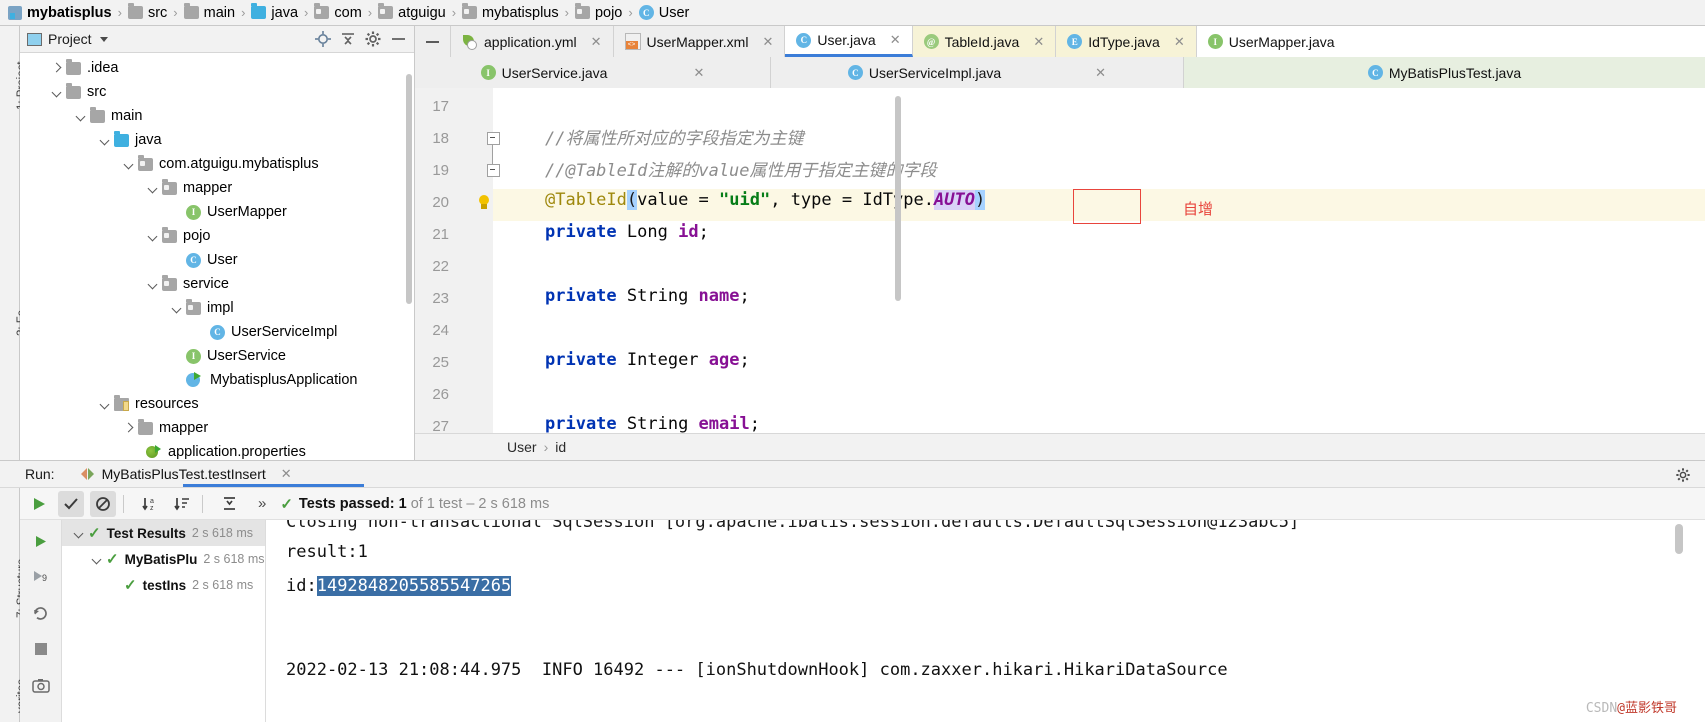 Image resolution: width=1705 pixels, height=722 pixels. What do you see at coordinates (1126, 41) in the screenshot?
I see `tab-idtype-java: E IdType.java ✕` at bounding box center [1126, 41].